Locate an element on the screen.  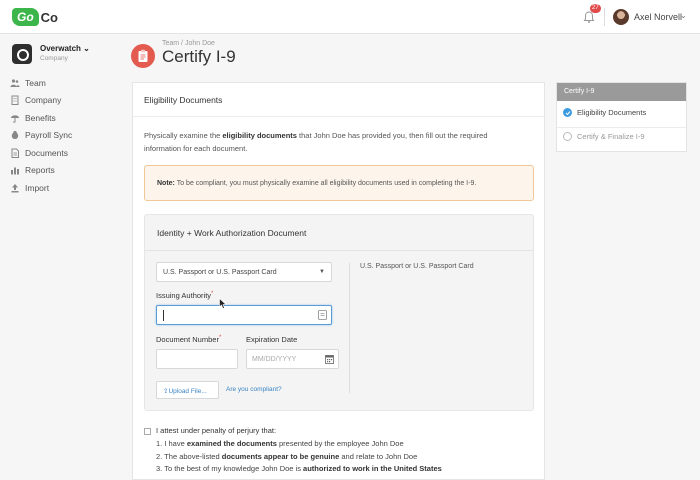
expiration-placeholder: MM/DD/YYYY is located at coordinates (274, 359).